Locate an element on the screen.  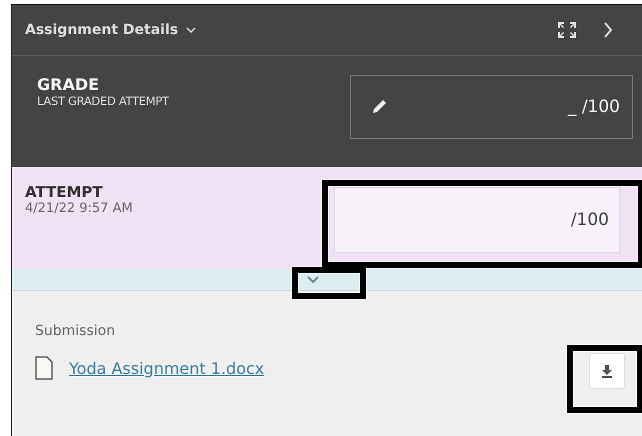
grade-label: GRADE is located at coordinates (68, 84).